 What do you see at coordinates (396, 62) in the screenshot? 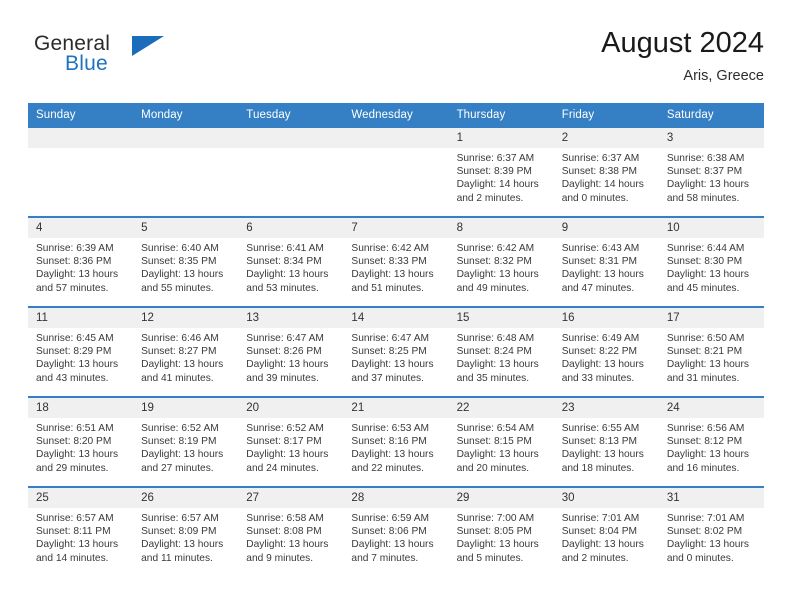
I see `page-header: General Blue August 2024 Aris, Greece` at bounding box center [396, 62].